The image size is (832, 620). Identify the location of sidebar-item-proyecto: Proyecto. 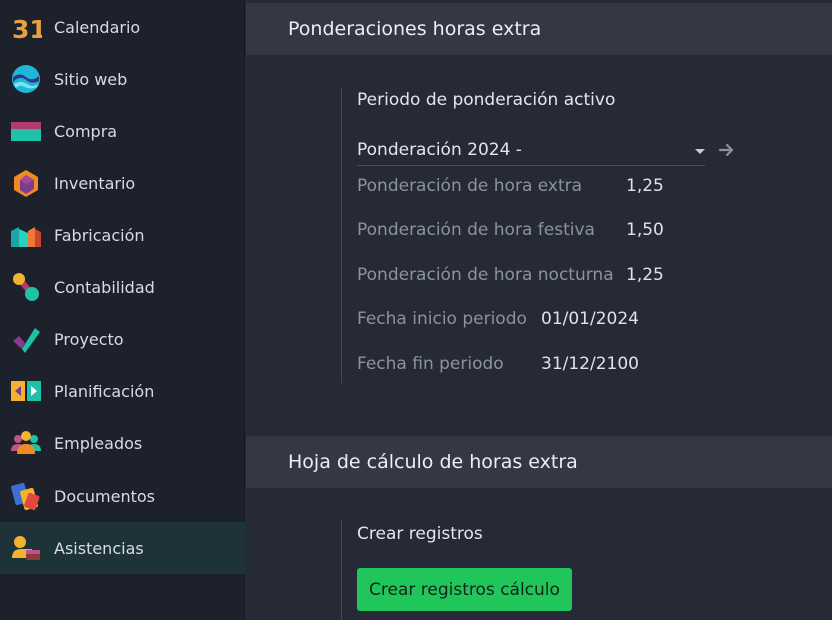
(122, 339).